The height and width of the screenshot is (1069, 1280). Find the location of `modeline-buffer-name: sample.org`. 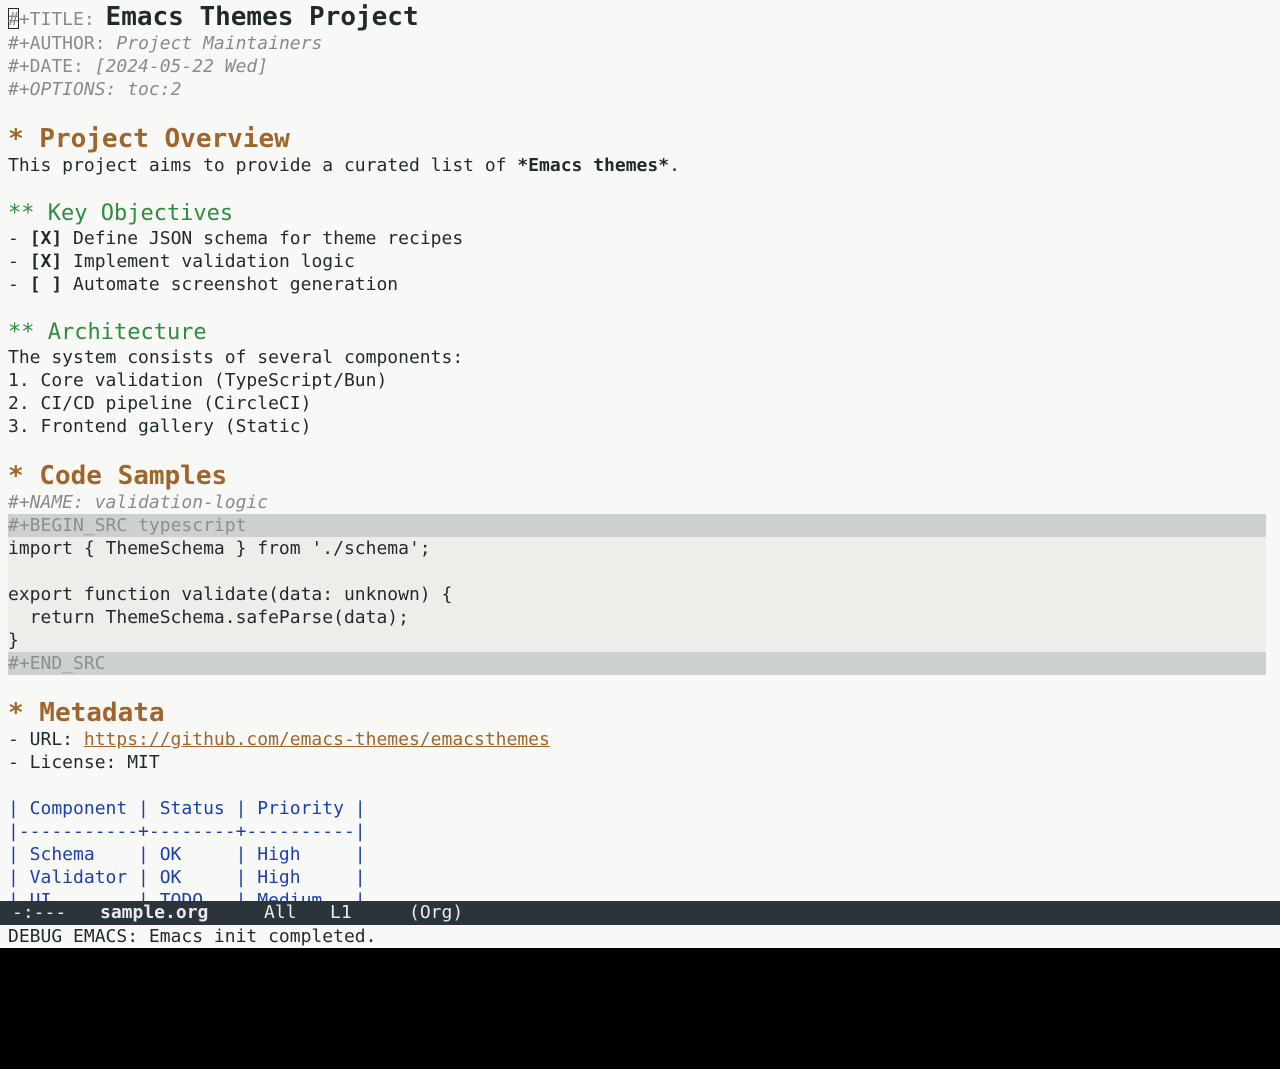

modeline-buffer-name: sample.org is located at coordinates (154, 913).